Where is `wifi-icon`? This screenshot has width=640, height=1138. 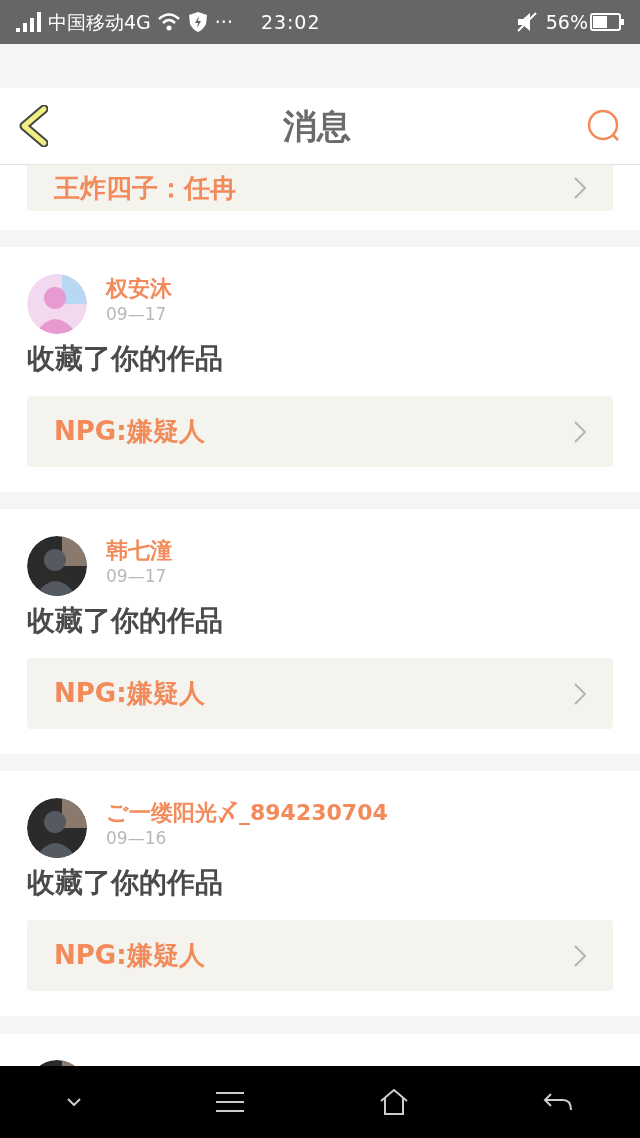 wifi-icon is located at coordinates (168, 22).